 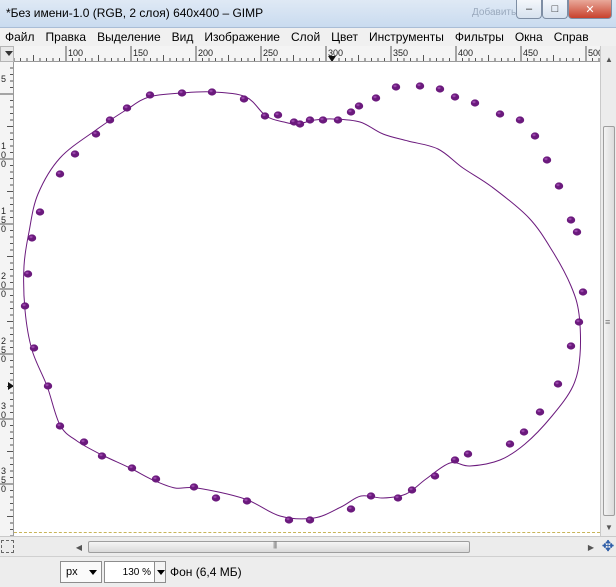 What do you see at coordinates (400, 53) in the screenshot?
I see `ruler-label: 350` at bounding box center [400, 53].